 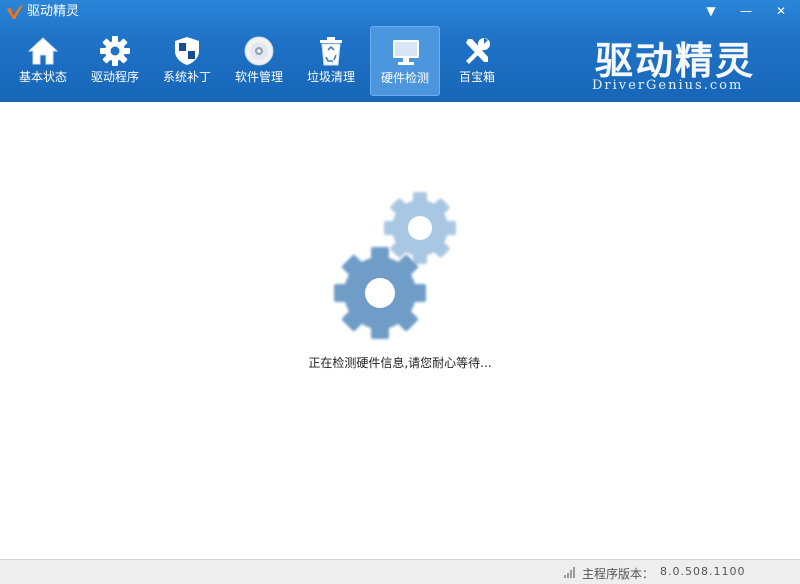 I want to click on version-value: 8.0.508.1100, so click(x=703, y=571).